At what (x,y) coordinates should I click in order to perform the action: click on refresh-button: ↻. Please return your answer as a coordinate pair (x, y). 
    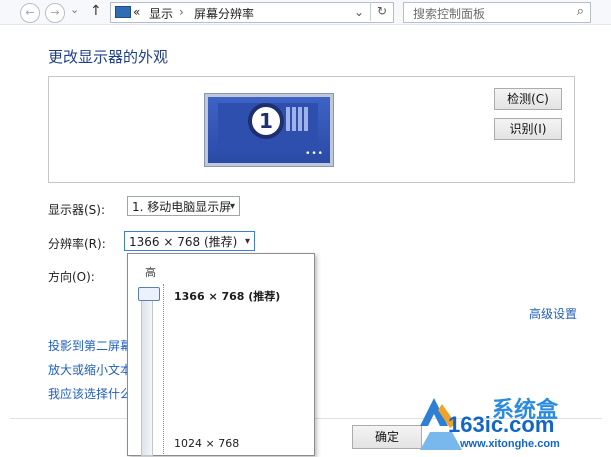
    Looking at the image, I should click on (381, 11).